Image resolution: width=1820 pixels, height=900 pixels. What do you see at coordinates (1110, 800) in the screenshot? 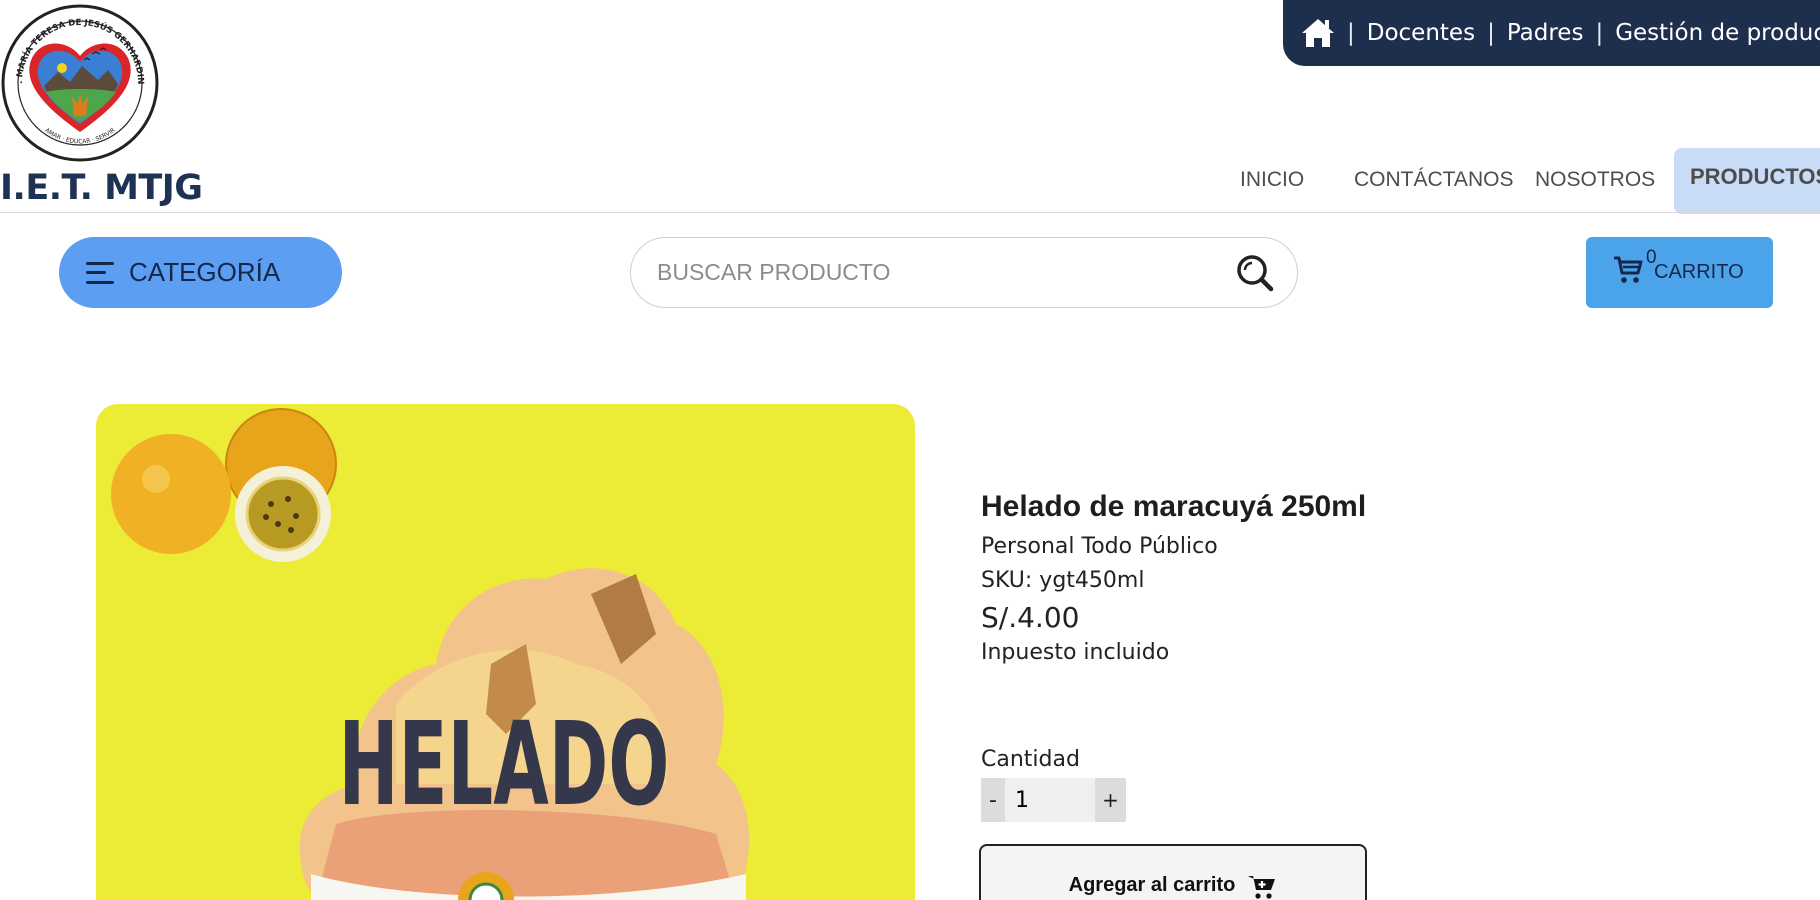
I see `increase-button: +` at bounding box center [1110, 800].